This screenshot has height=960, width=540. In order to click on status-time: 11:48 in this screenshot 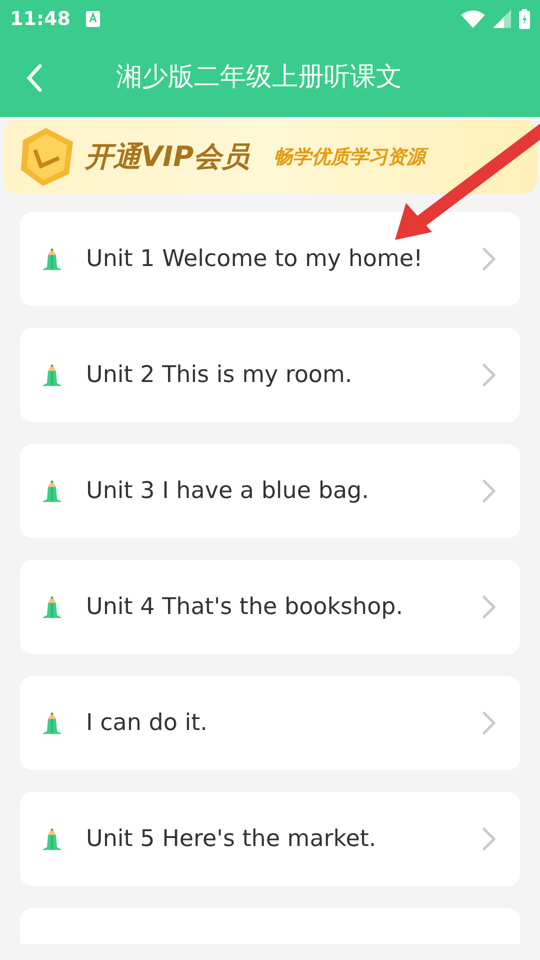, I will do `click(40, 19)`.